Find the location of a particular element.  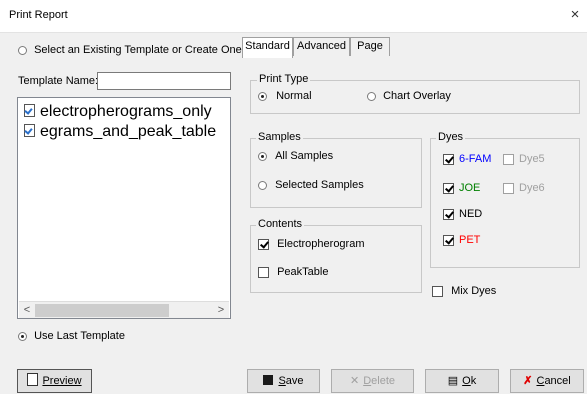

printer-icon: ▤ is located at coordinates (453, 381).